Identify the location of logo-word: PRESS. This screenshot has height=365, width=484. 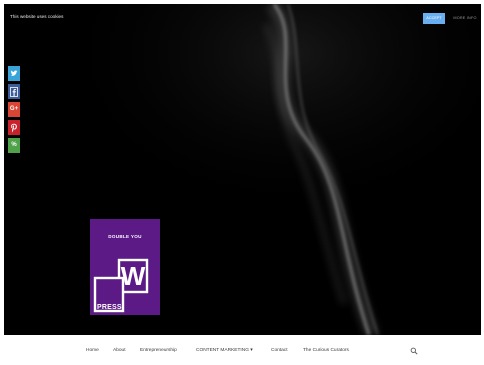
(109, 307).